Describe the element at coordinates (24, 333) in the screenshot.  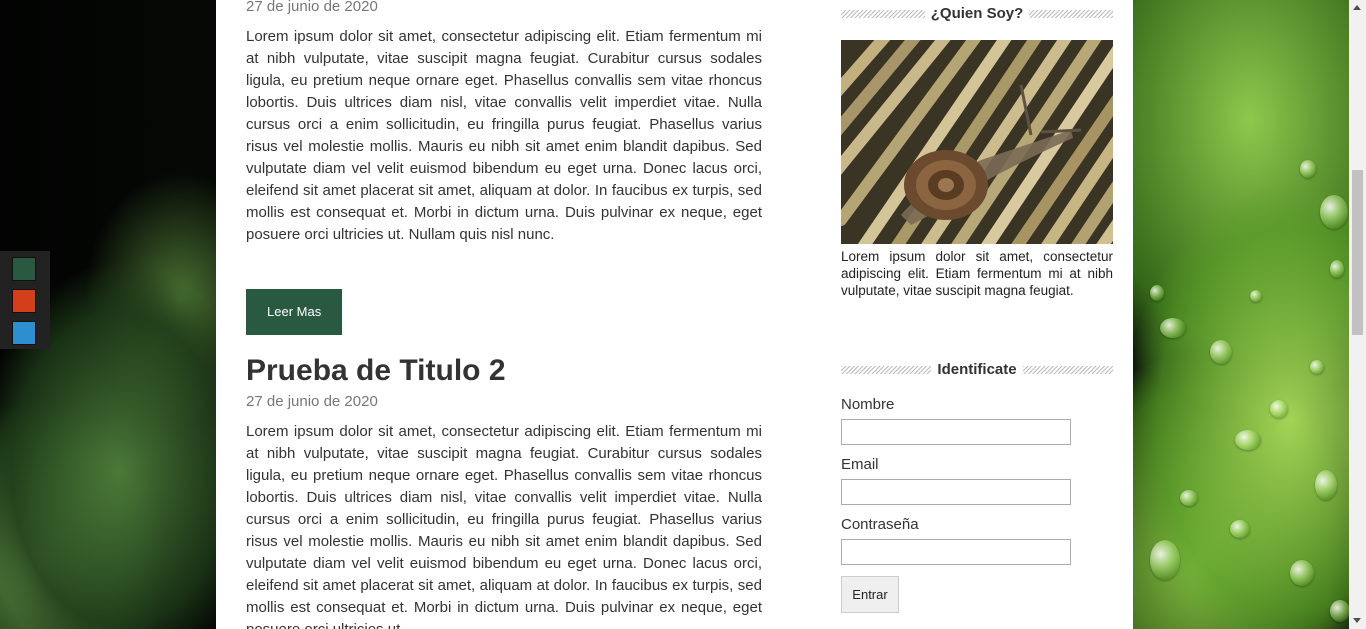
I see `theme-swatch-blue` at that location.